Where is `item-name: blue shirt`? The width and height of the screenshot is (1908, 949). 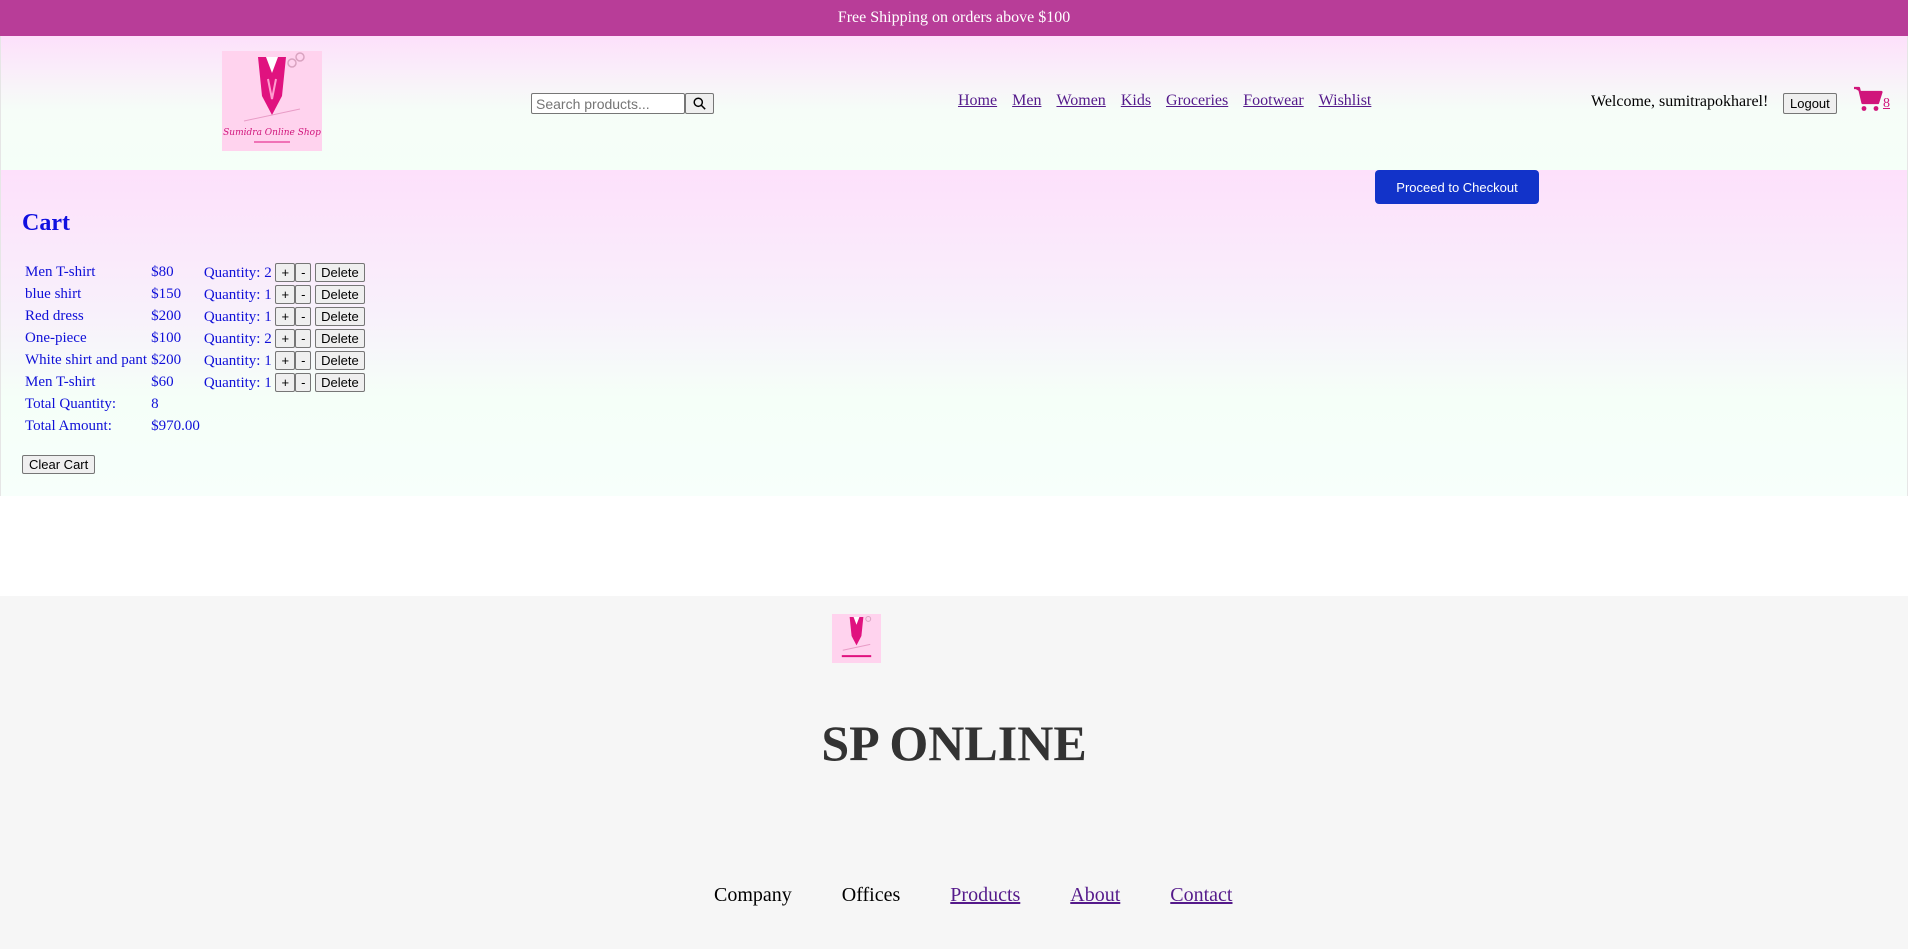 item-name: blue shirt is located at coordinates (53, 294).